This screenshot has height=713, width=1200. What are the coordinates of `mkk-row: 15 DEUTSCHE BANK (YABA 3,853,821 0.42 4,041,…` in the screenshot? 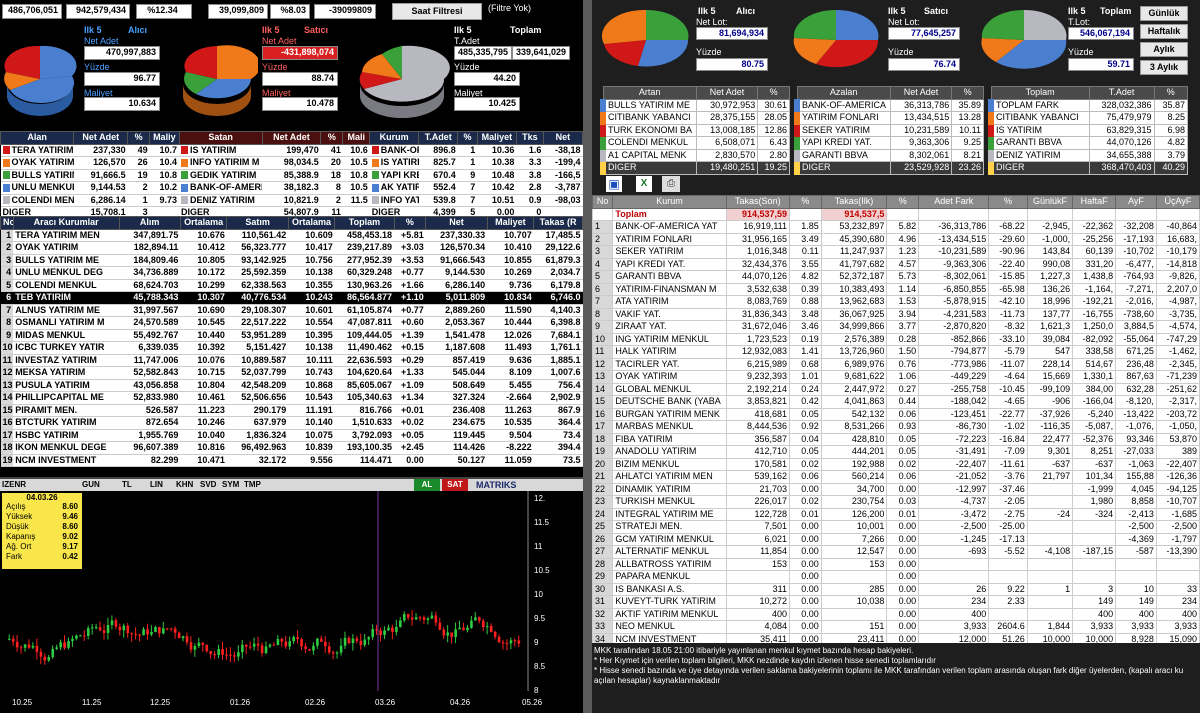 It's located at (896, 402).